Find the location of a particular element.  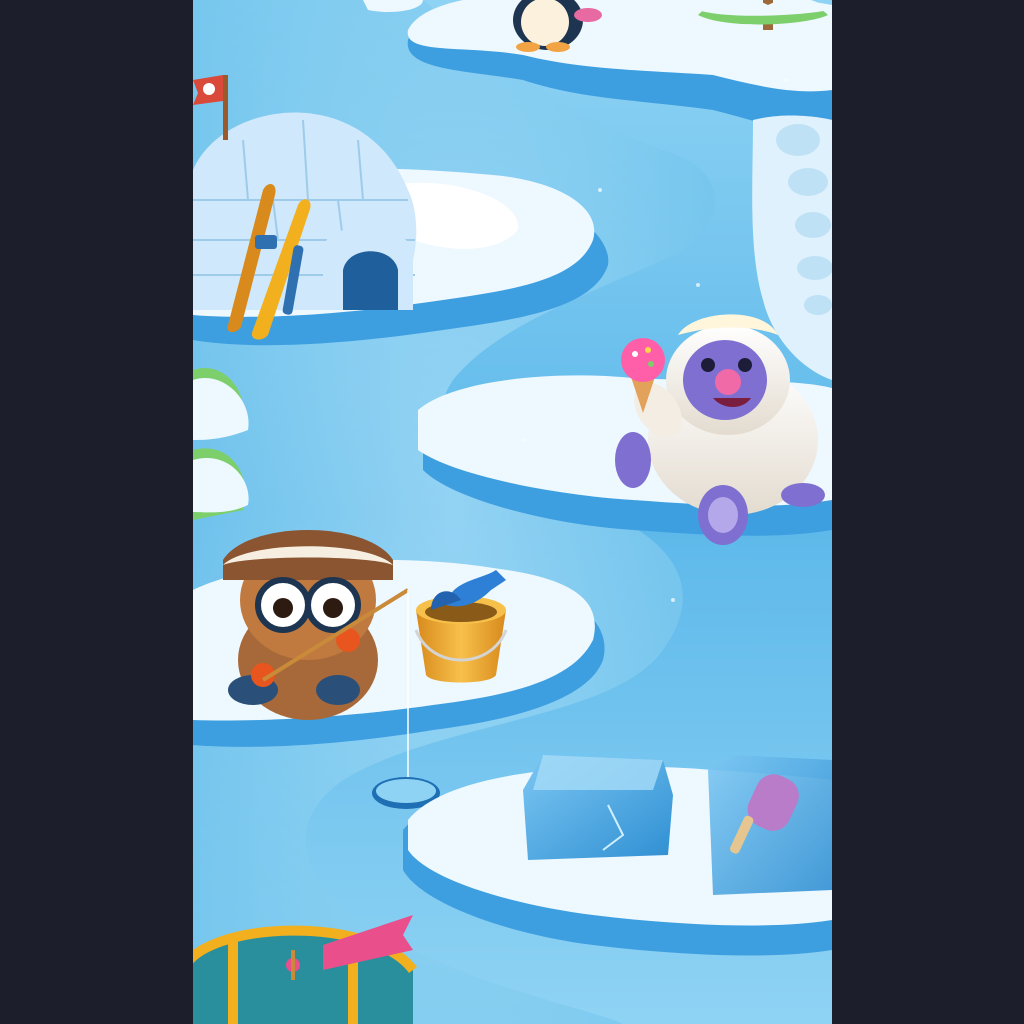

fisher-icon is located at coordinates (308, 625).